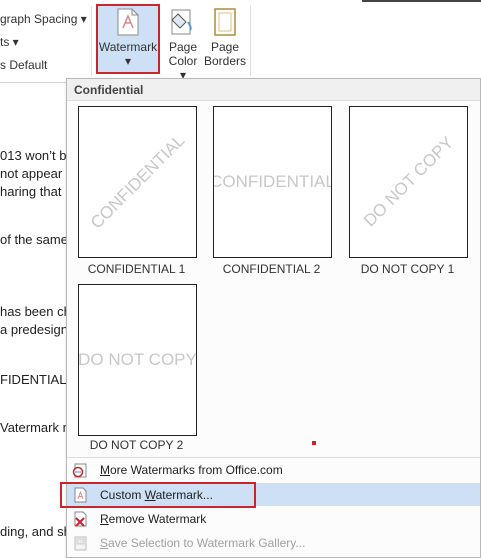 This screenshot has width=481, height=558. I want to click on page-borders-label-1: Page, so click(225, 47).